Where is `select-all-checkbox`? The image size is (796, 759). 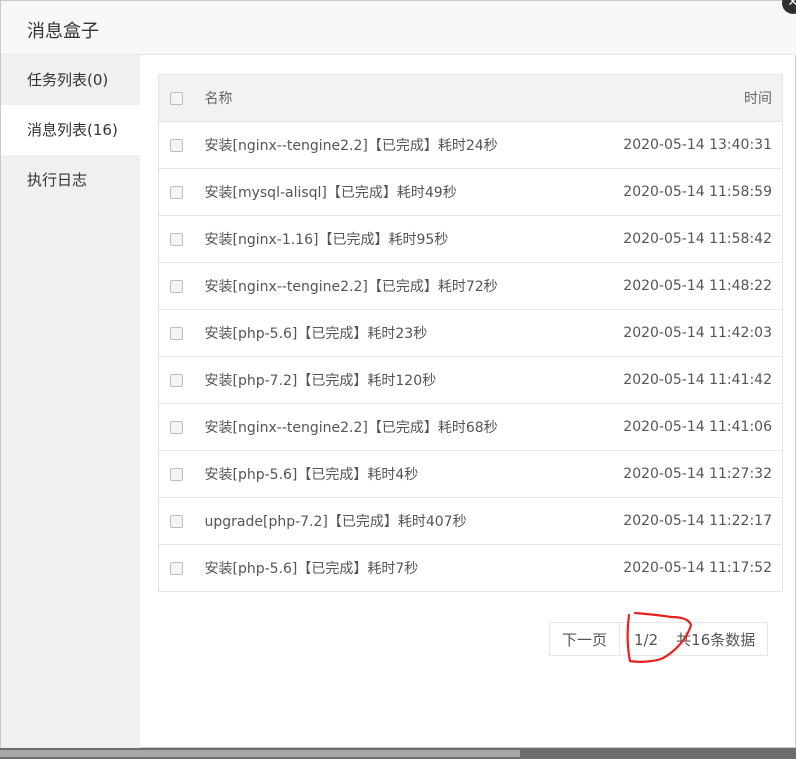
select-all-checkbox is located at coordinates (176, 98).